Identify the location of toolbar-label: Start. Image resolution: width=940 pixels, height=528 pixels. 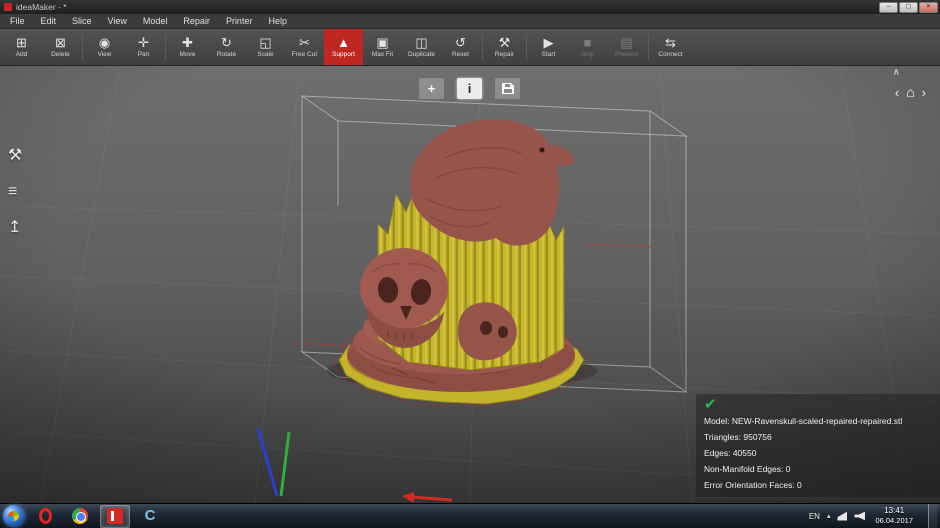
(548, 54).